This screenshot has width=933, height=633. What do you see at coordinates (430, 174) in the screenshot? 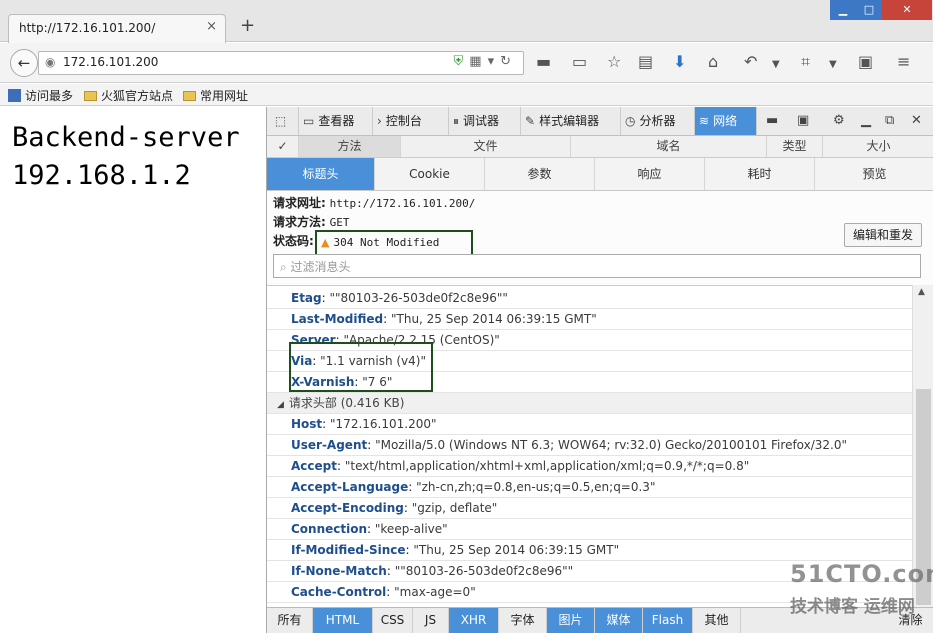
I see `tab-cookie: Cookie` at bounding box center [430, 174].